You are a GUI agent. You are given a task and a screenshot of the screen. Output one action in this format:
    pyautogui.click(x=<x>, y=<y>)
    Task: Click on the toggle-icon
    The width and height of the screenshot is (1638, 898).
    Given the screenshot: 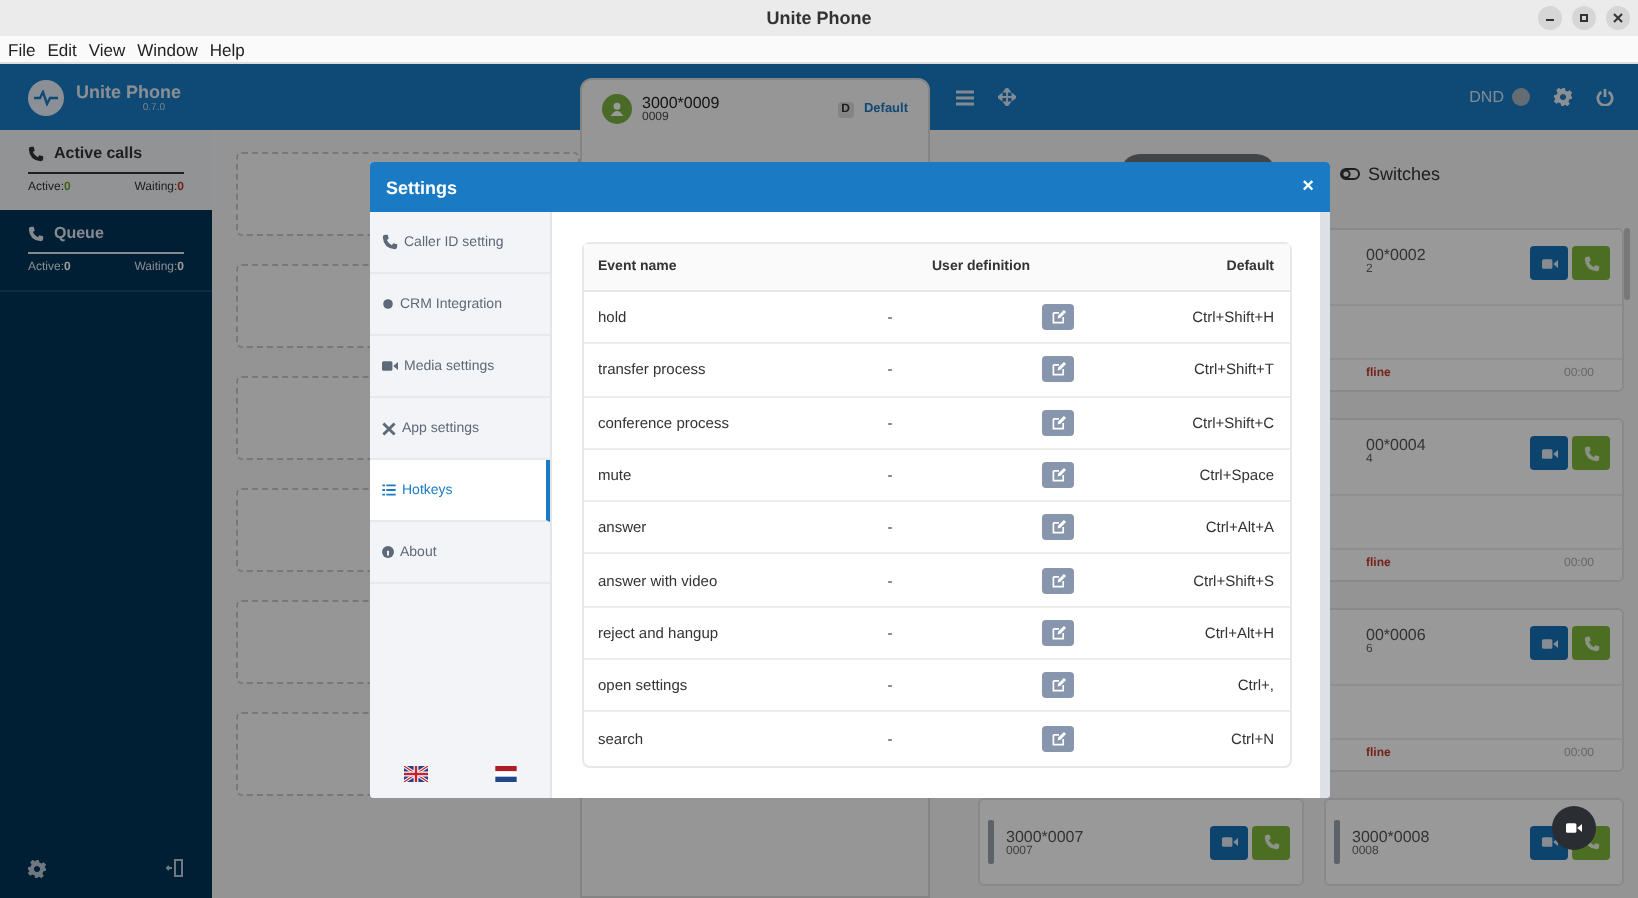 What is the action you would take?
    pyautogui.click(x=1350, y=174)
    